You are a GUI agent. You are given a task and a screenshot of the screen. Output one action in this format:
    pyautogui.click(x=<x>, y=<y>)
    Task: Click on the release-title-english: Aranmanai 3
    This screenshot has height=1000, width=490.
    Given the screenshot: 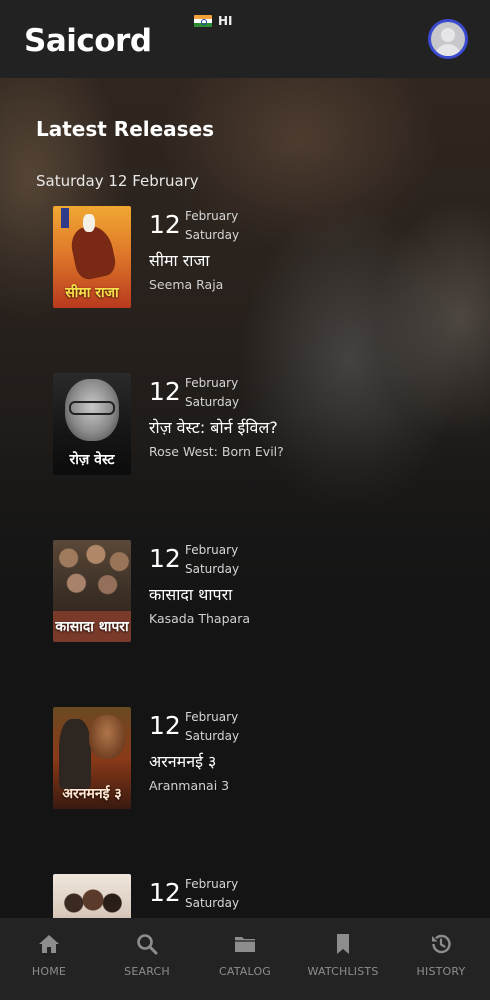 What is the action you would take?
    pyautogui.click(x=189, y=785)
    